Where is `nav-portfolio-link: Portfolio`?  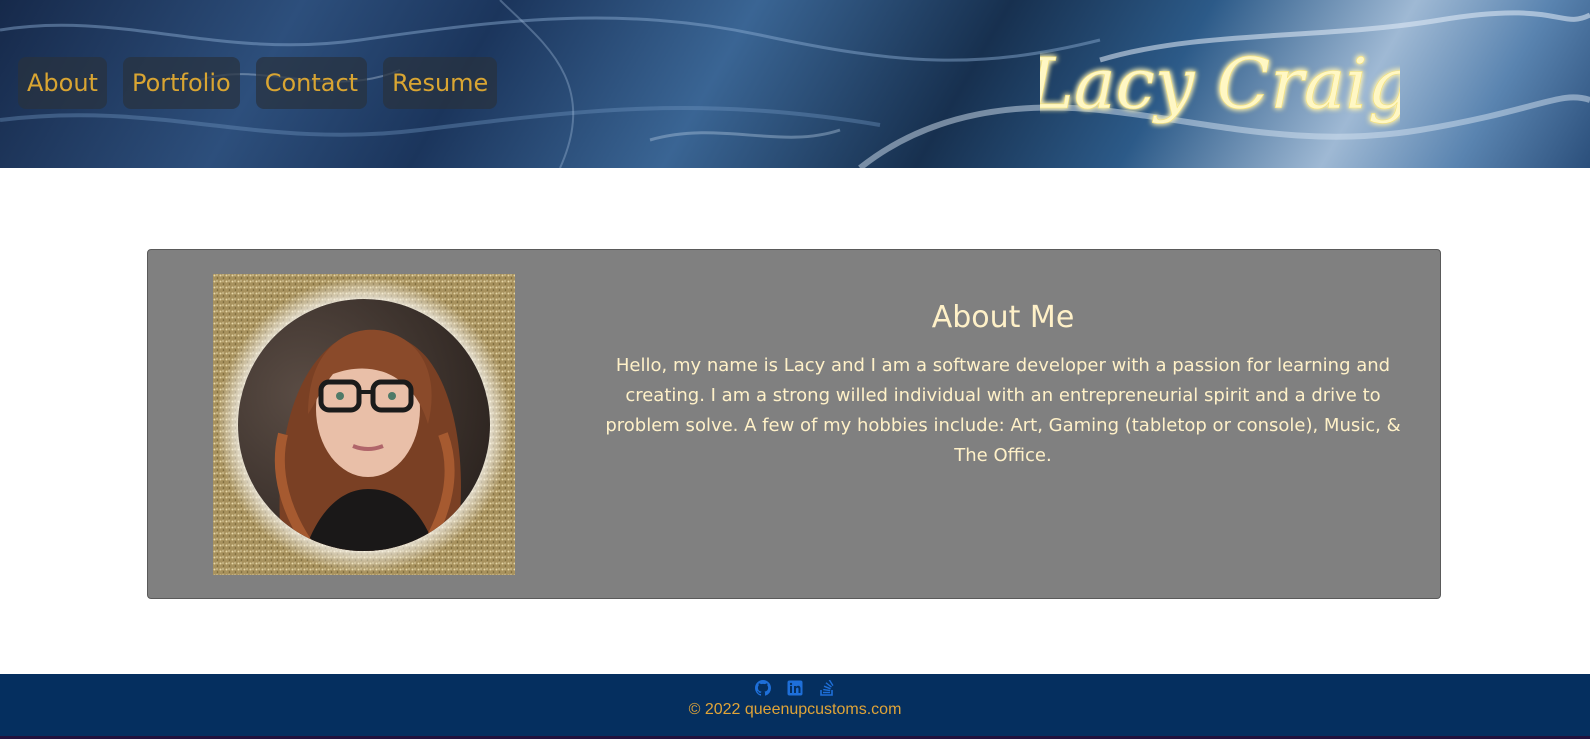 nav-portfolio-link: Portfolio is located at coordinates (181, 83).